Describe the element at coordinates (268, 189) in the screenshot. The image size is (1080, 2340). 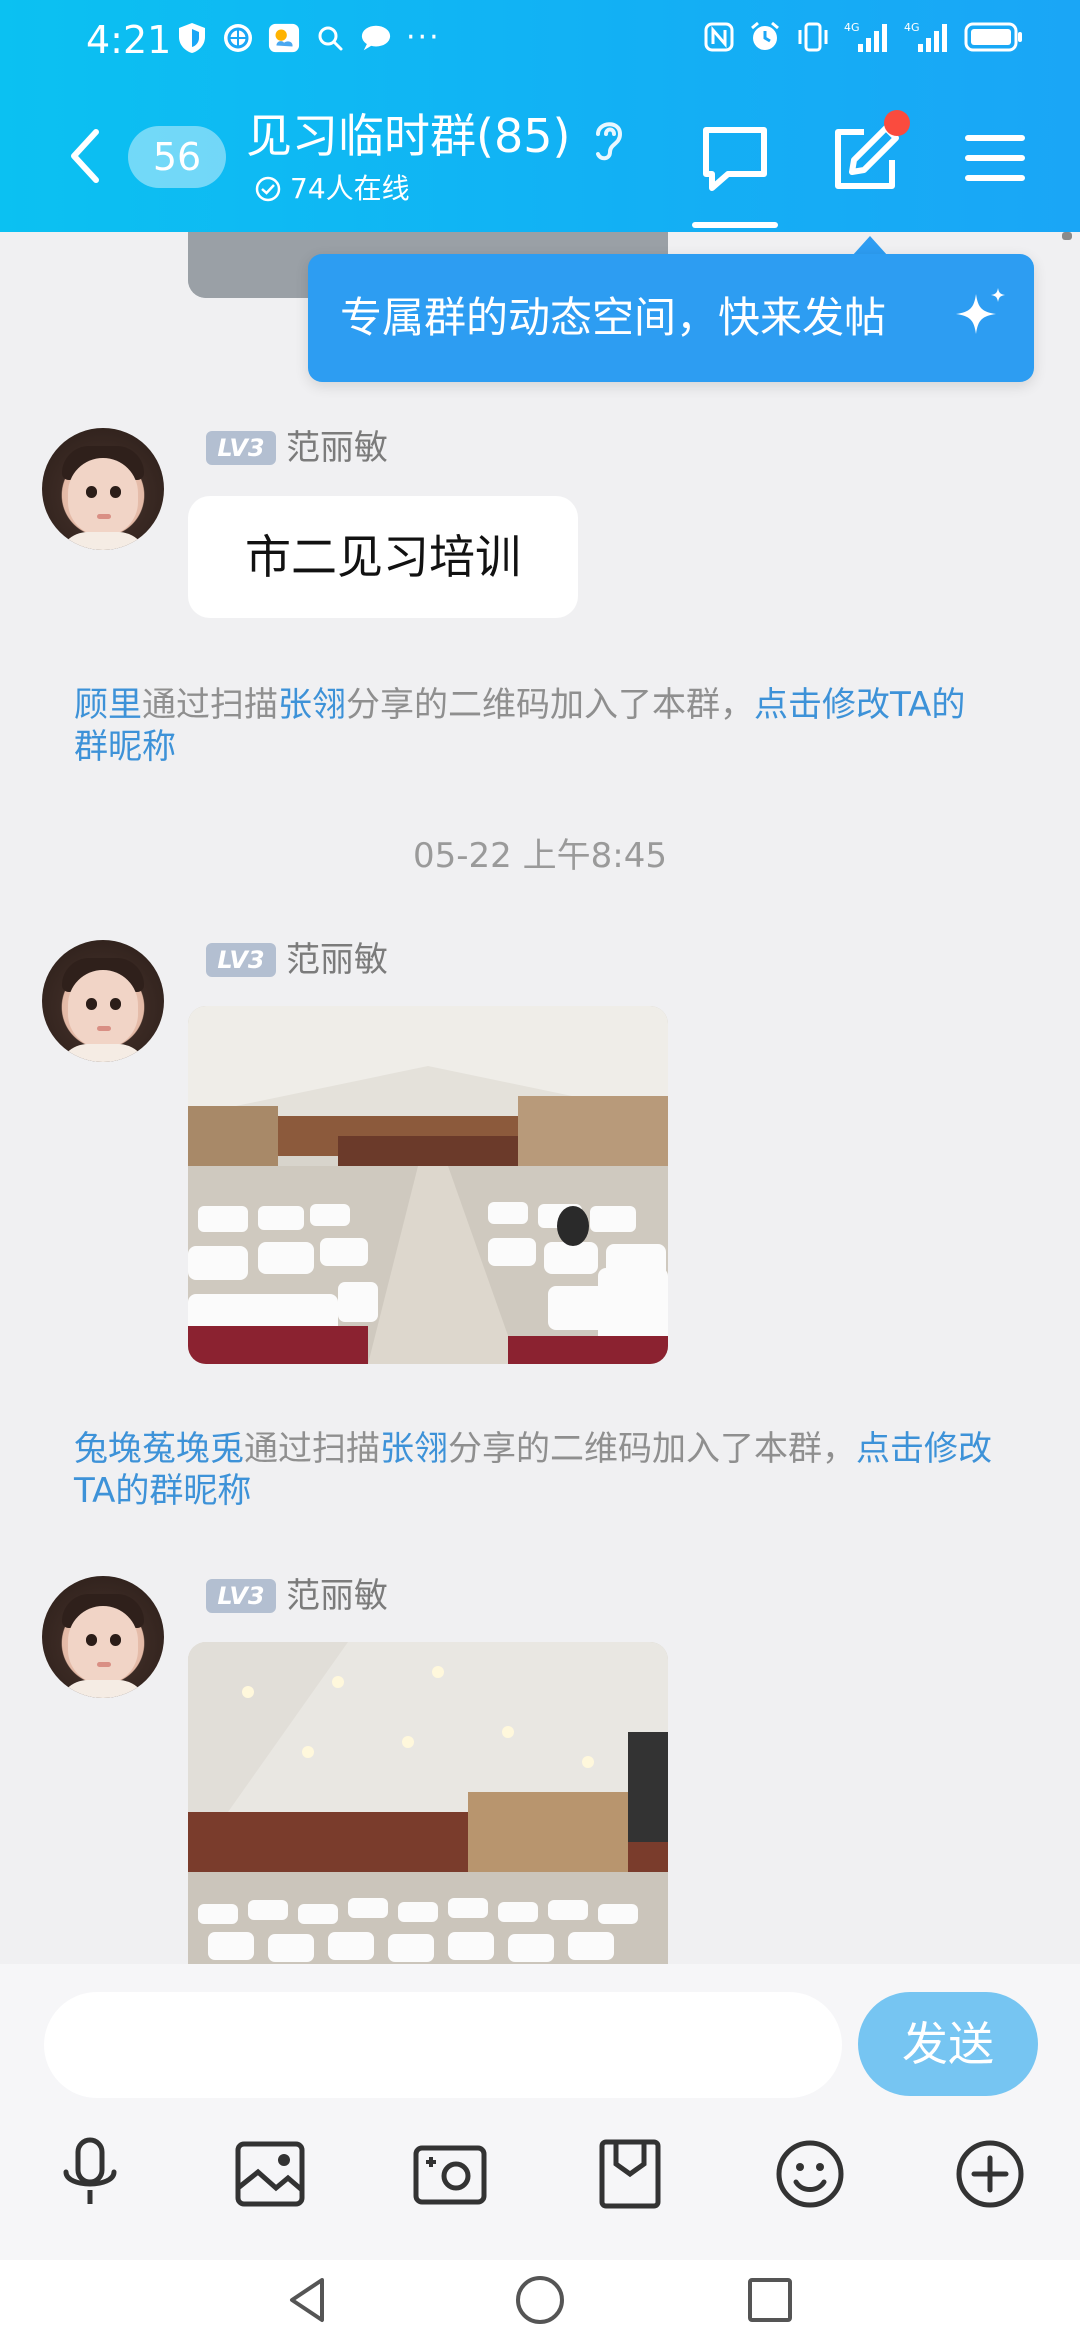
I see `check-circle-icon` at that location.